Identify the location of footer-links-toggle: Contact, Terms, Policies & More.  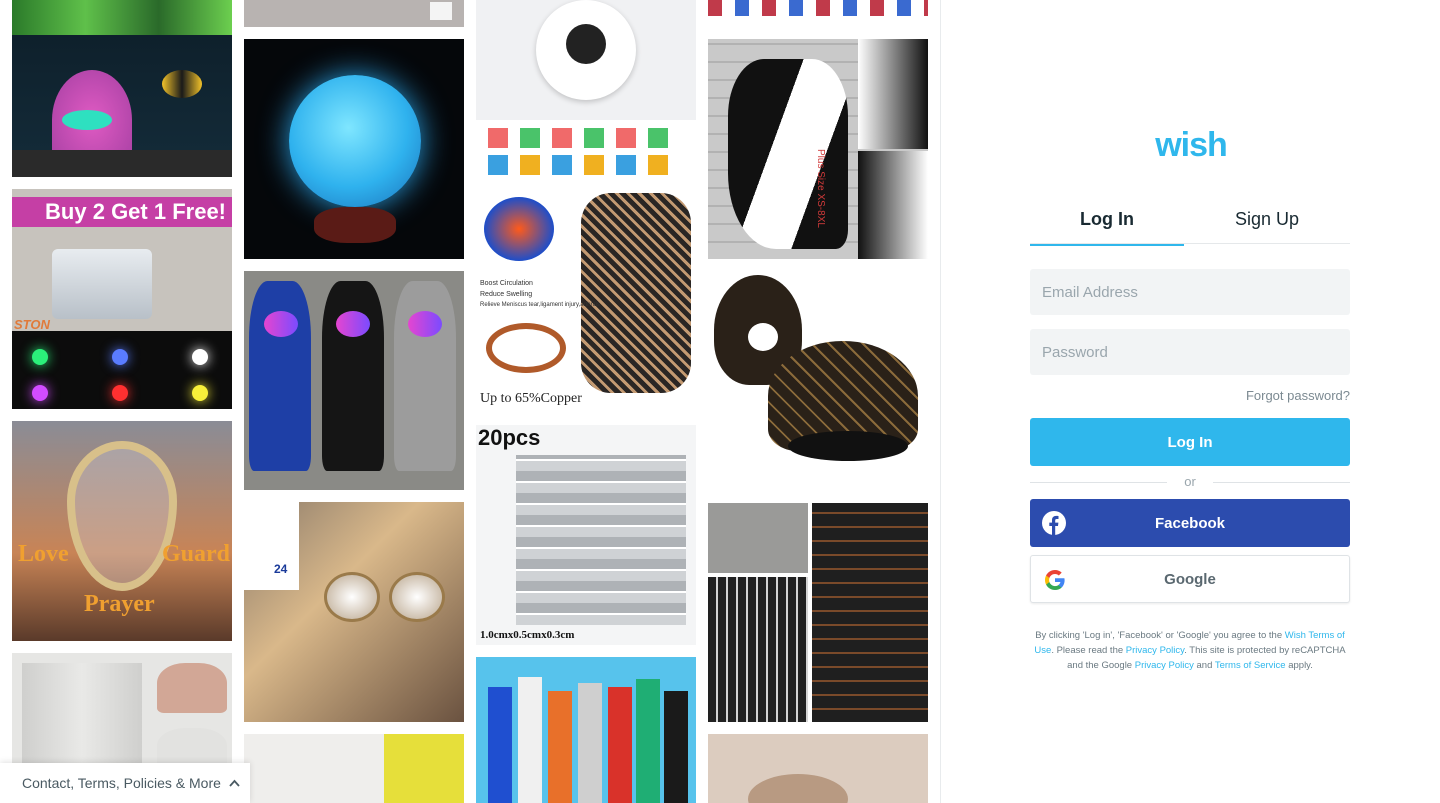
(125, 783).